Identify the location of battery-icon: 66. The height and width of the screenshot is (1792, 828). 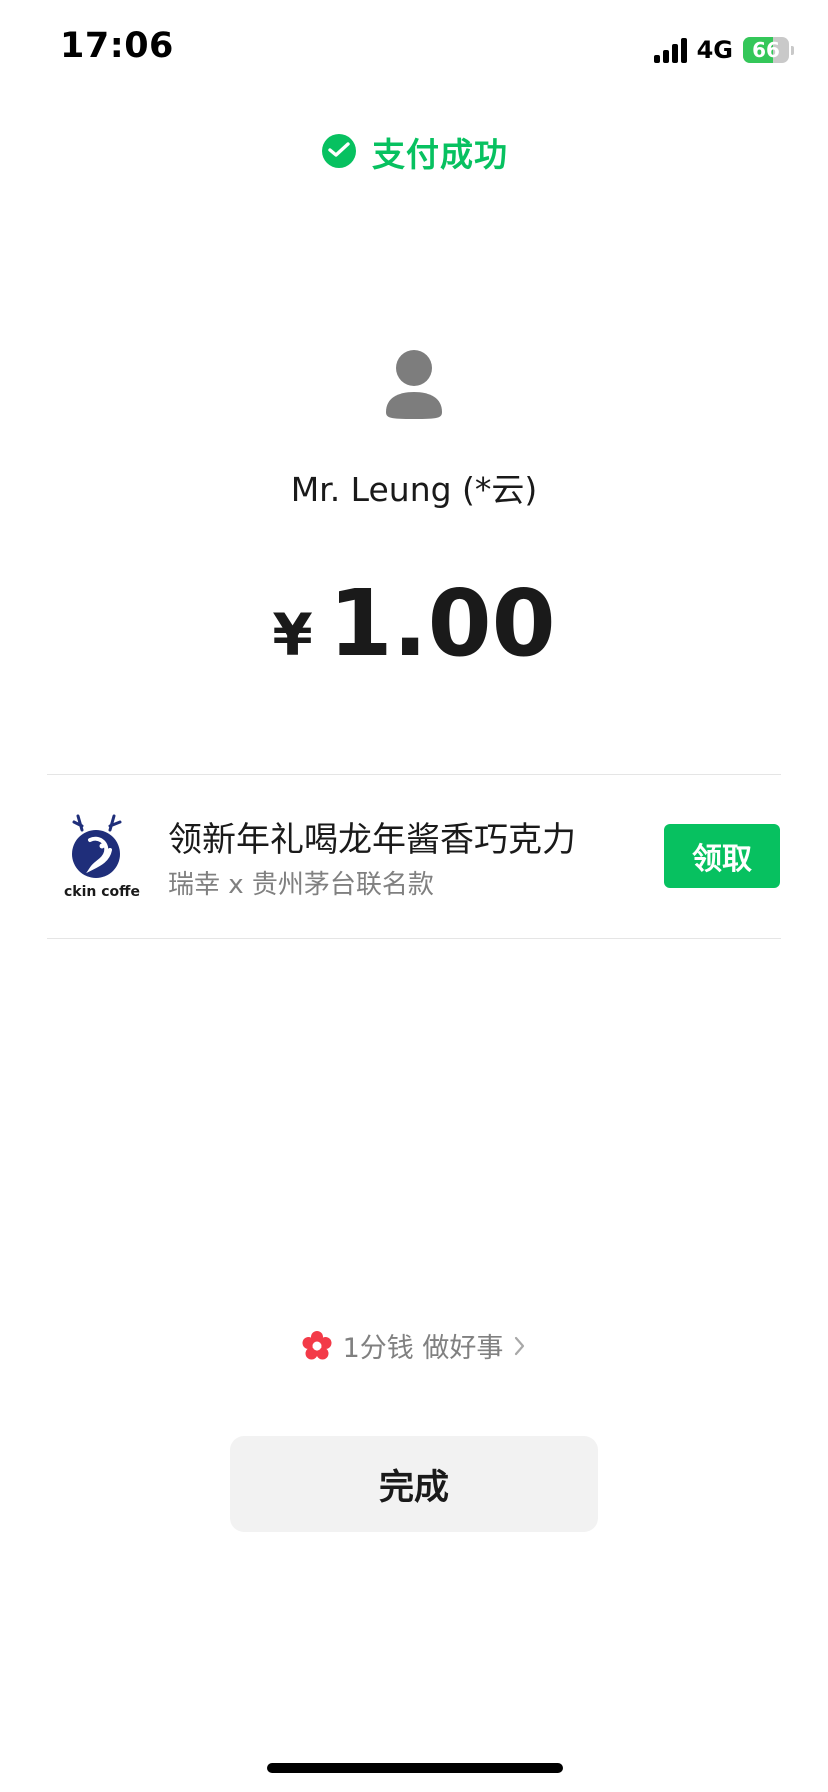
(768, 50).